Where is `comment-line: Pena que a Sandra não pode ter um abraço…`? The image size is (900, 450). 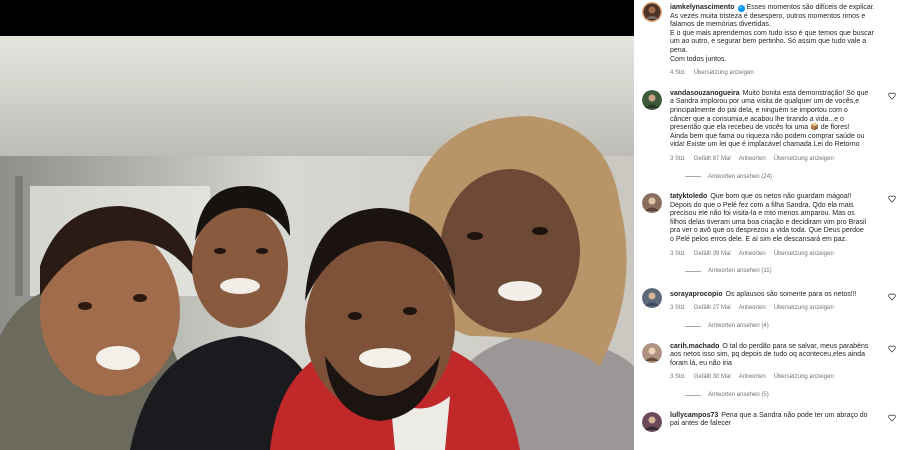 comment-line: Pena que a Sandra não pode ter um abraço… is located at coordinates (794, 415).